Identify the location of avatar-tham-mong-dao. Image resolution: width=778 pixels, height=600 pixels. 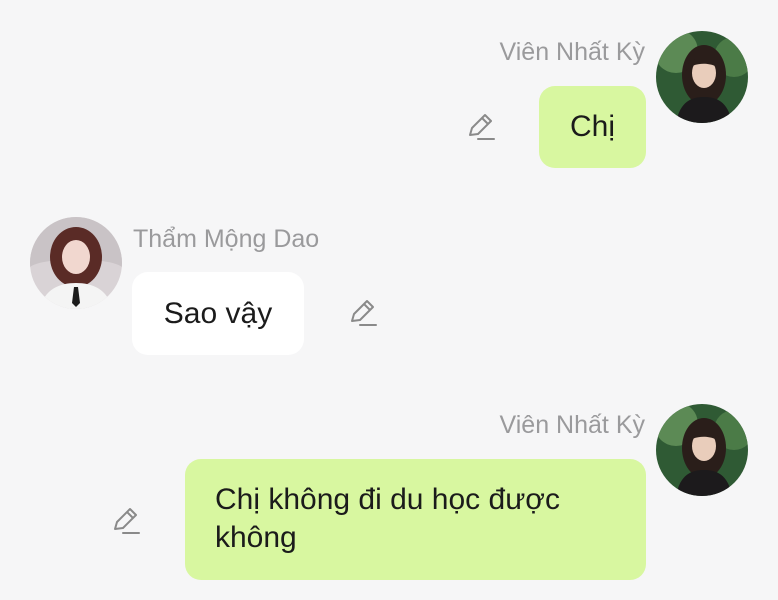
(76, 263).